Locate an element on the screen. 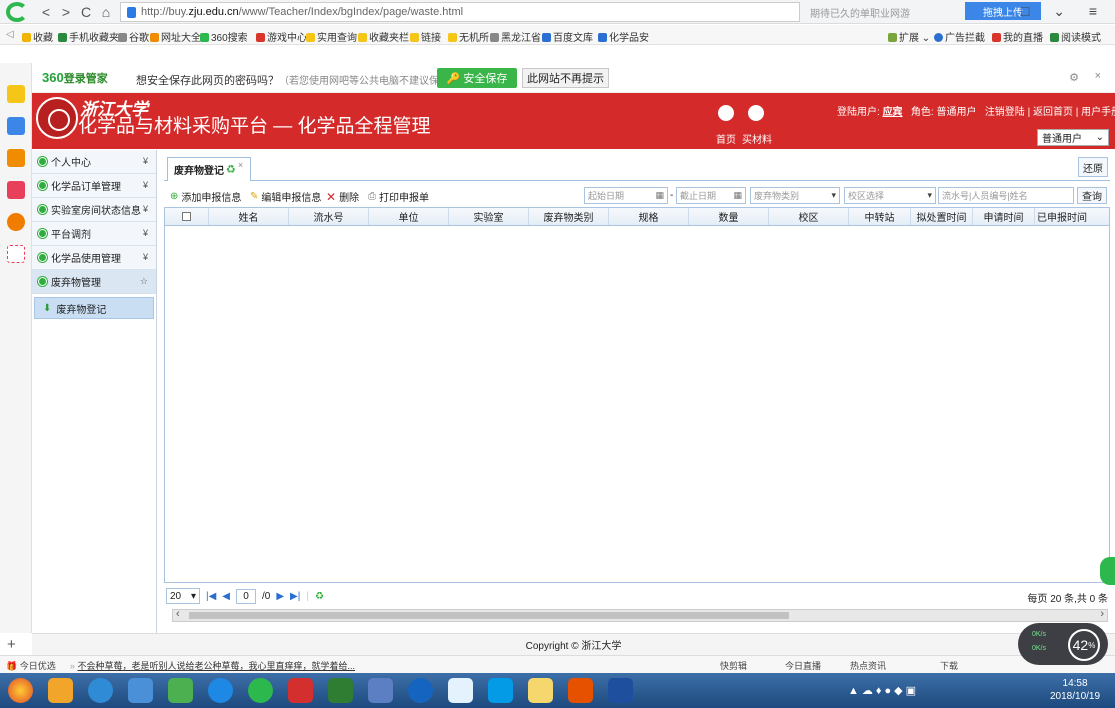  bookmark-item: 百度文库 is located at coordinates (567, 36).